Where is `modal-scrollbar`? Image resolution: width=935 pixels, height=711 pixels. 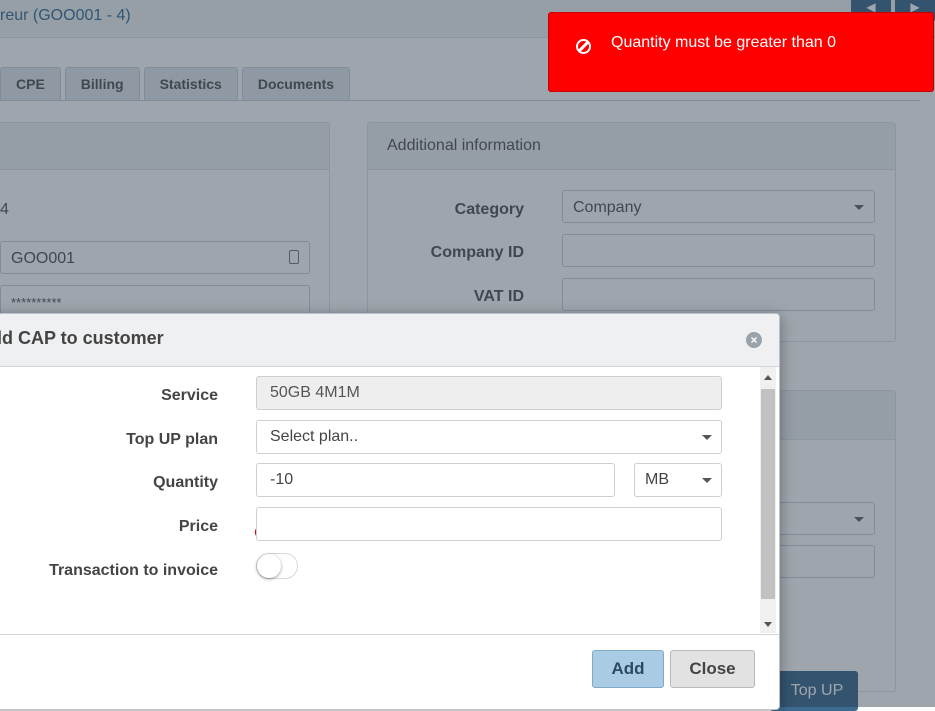
modal-scrollbar is located at coordinates (768, 500).